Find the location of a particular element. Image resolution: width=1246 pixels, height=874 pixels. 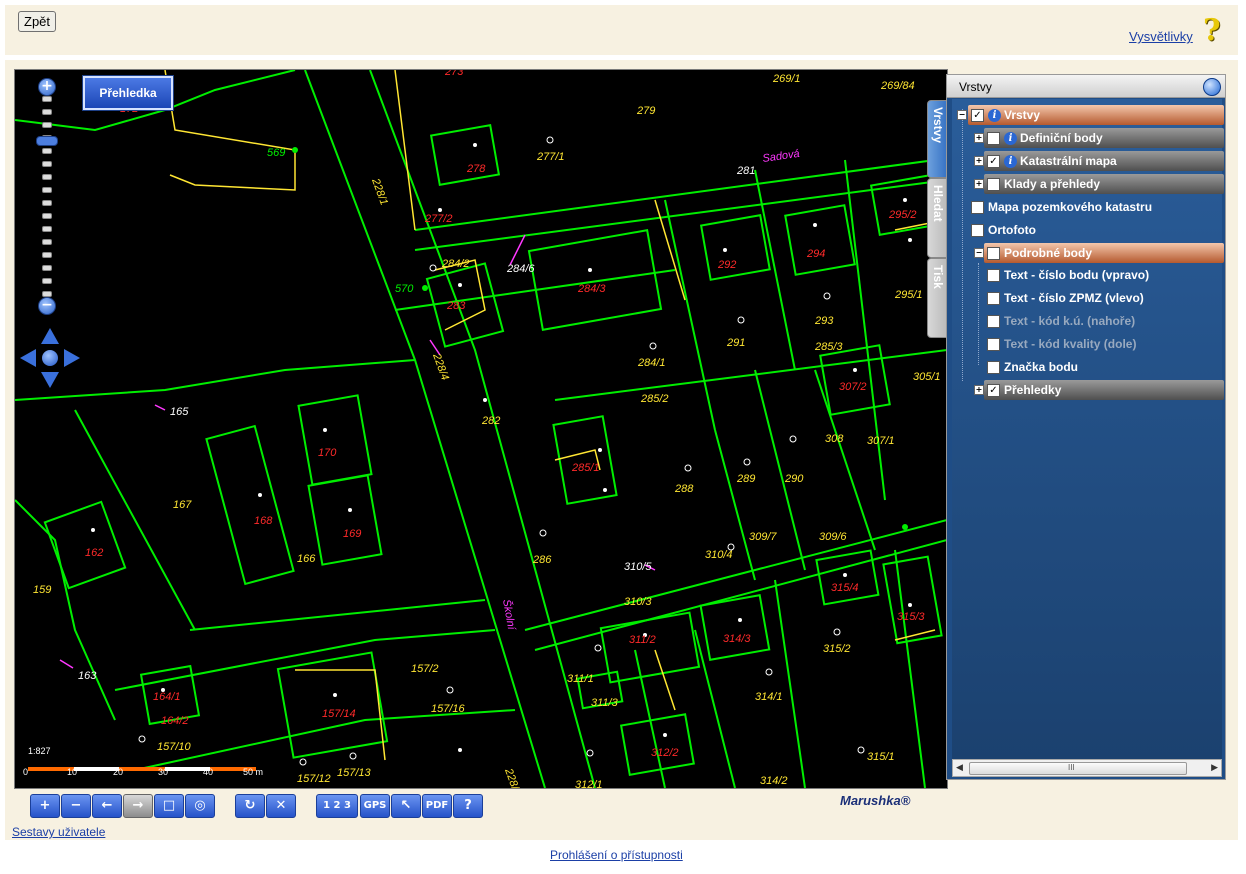

zoom-in-icon: + is located at coordinates (47, 87).